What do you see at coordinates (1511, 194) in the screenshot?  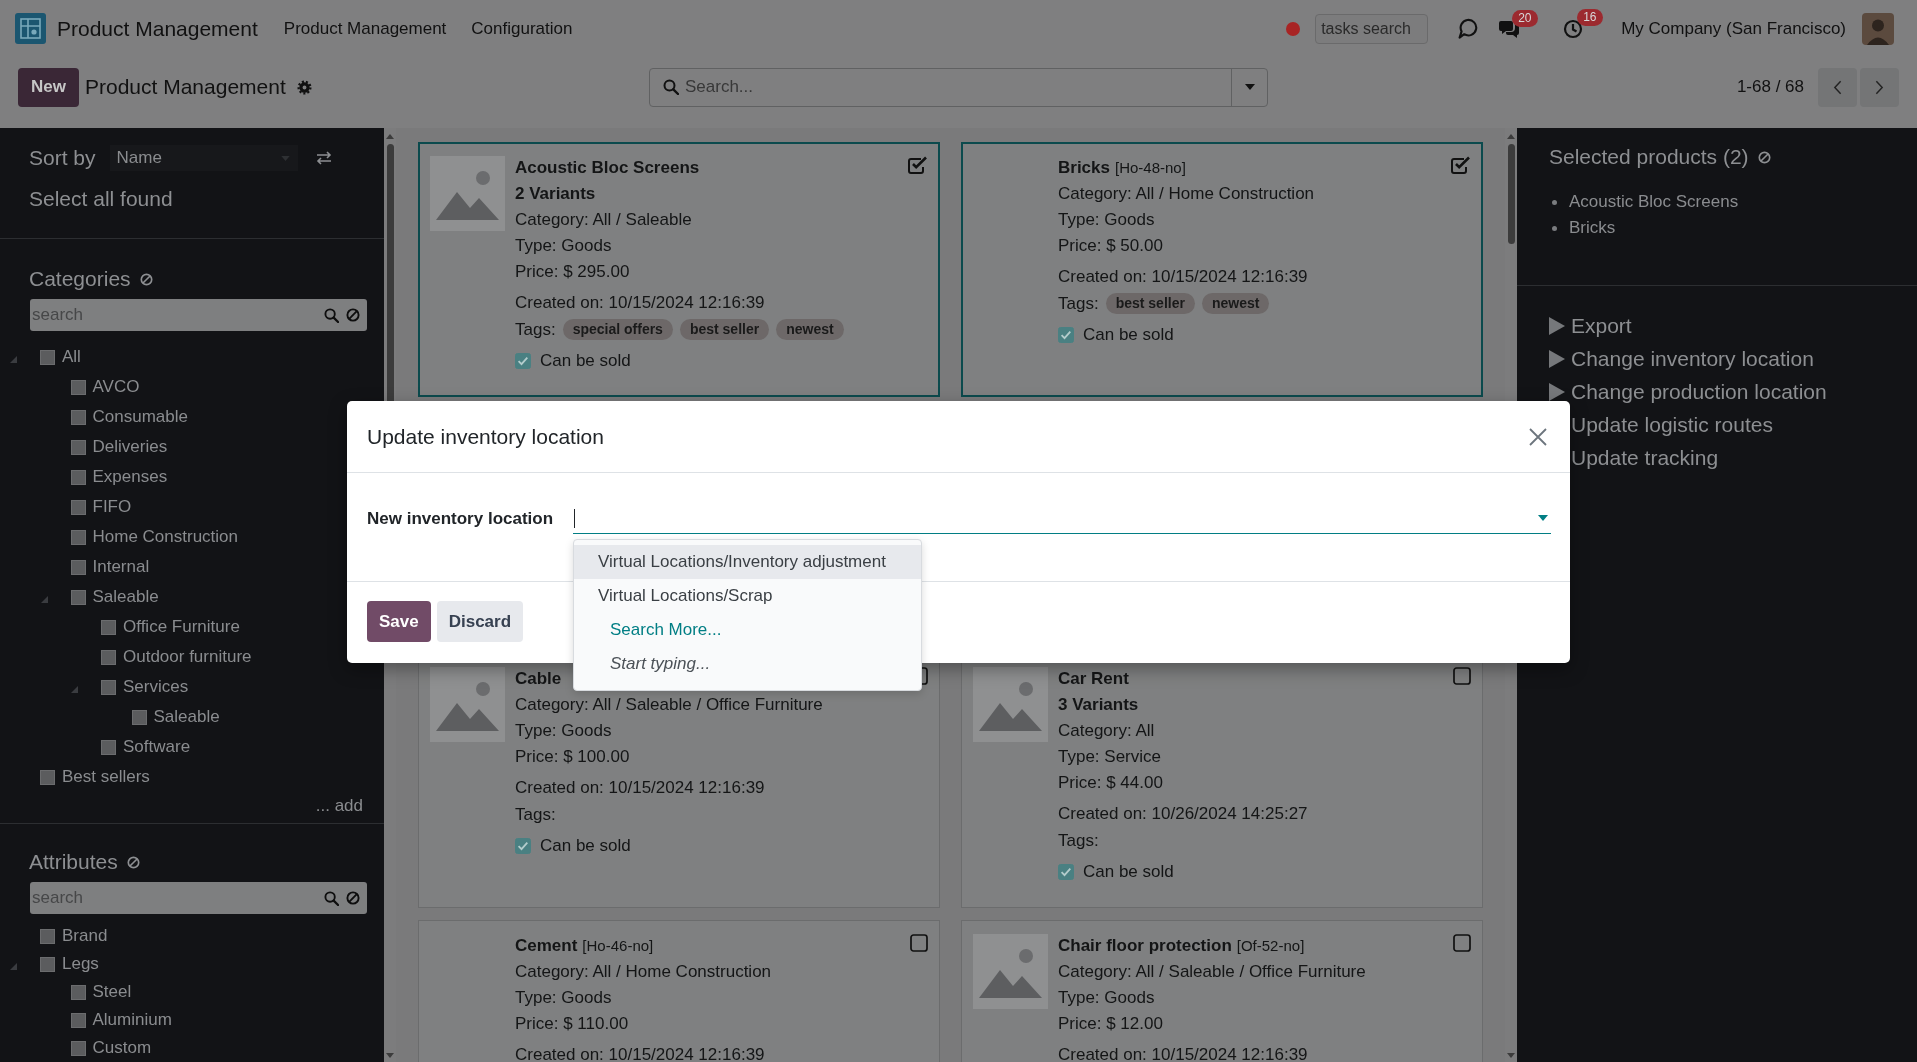 I see `scrollbar-thumb` at bounding box center [1511, 194].